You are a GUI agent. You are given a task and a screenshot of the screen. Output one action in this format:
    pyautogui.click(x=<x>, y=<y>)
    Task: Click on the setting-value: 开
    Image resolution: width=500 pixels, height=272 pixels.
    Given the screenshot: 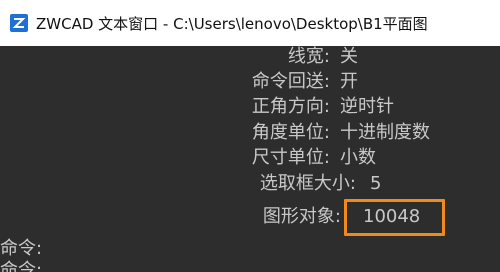 What is the action you would take?
    pyautogui.click(x=349, y=81)
    